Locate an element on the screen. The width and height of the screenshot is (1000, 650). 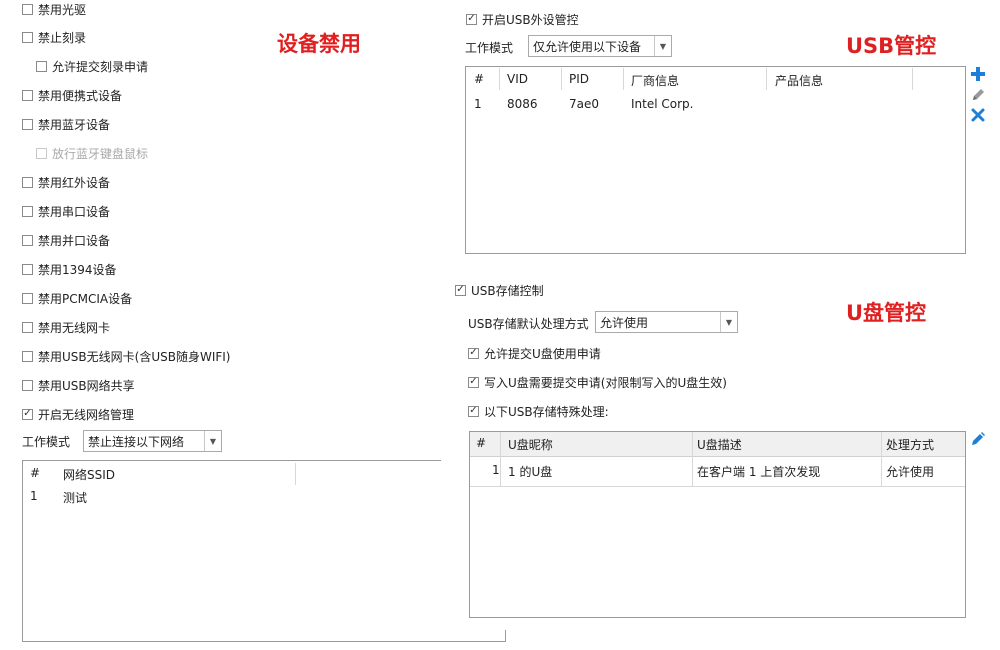
checkbox-label: 开启USB外设管控 is located at coordinates (530, 19).